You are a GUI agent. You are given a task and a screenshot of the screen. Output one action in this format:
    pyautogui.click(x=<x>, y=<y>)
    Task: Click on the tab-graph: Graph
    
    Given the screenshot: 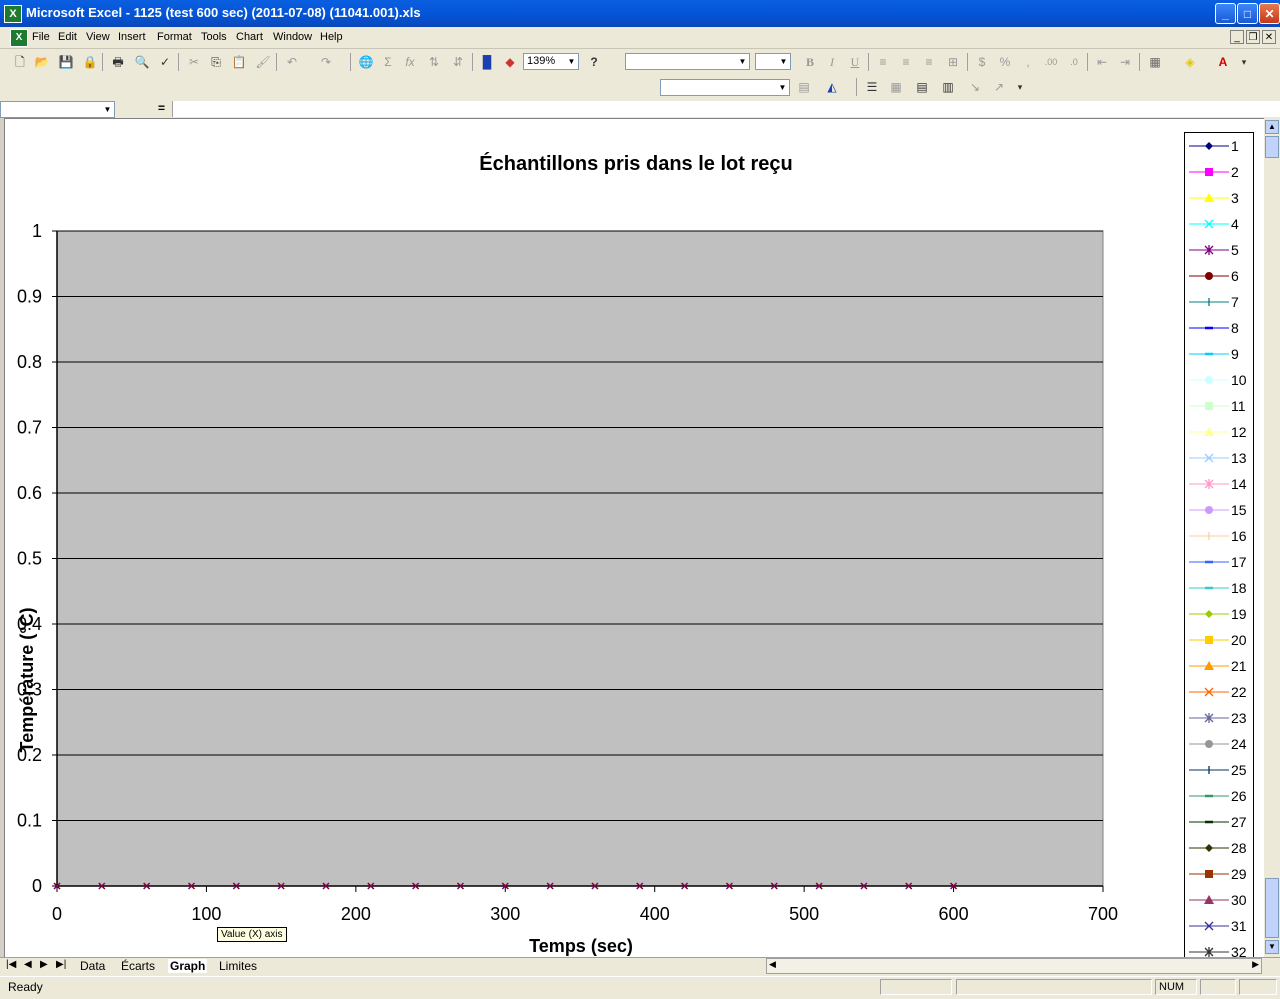 What is the action you would take?
    pyautogui.click(x=188, y=966)
    